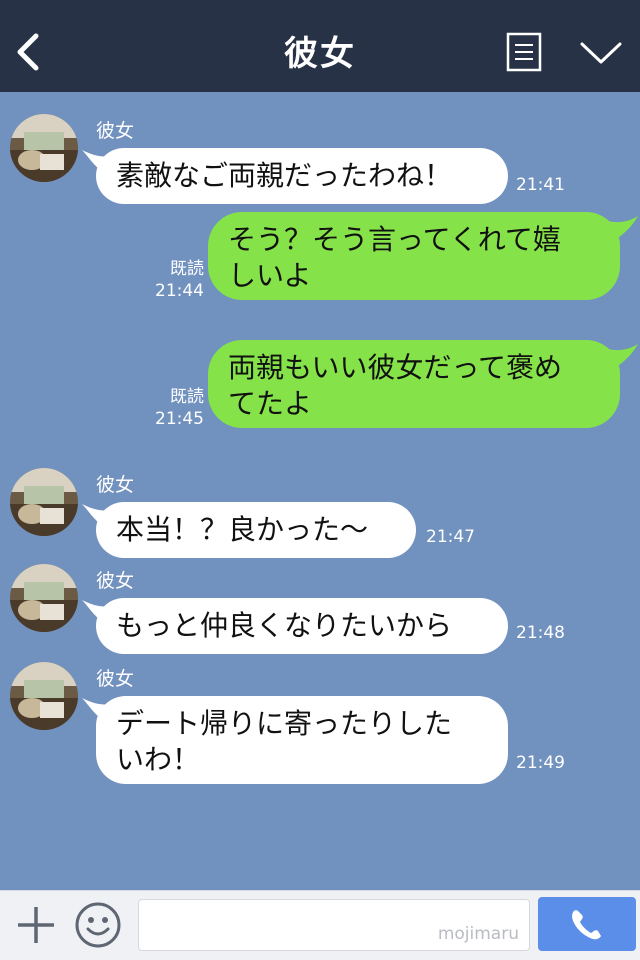 Image resolution: width=640 pixels, height=960 pixels. What do you see at coordinates (540, 185) in the screenshot?
I see `message-time: 21:41` at bounding box center [540, 185].